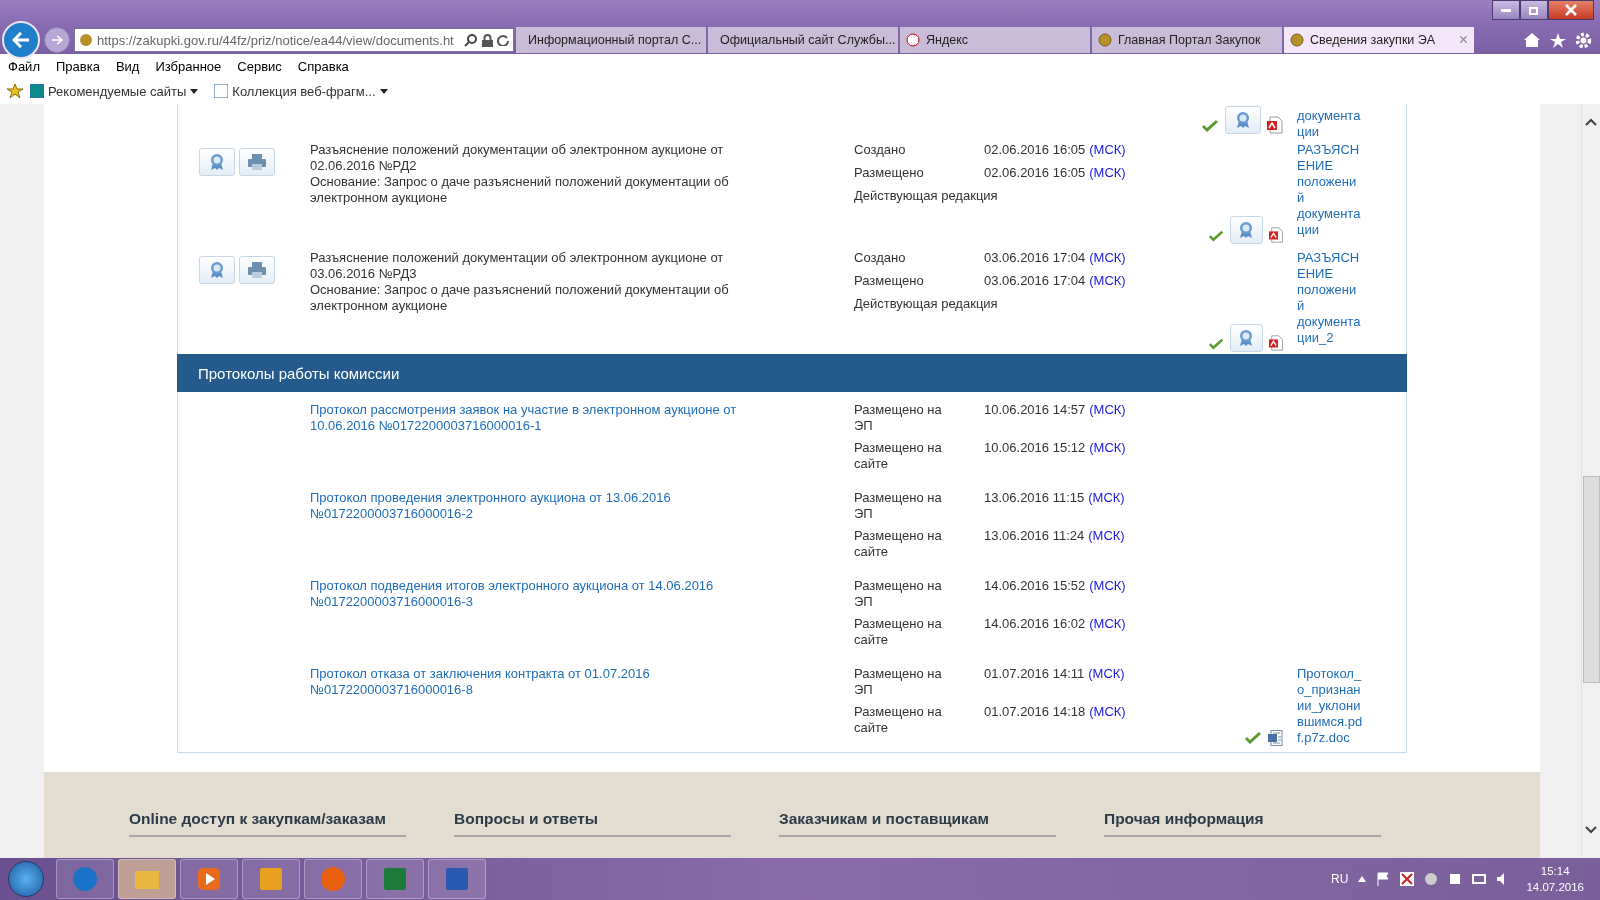 This screenshot has height=900, width=1600. What do you see at coordinates (221, 91) in the screenshot?
I see `site-icon` at bounding box center [221, 91].